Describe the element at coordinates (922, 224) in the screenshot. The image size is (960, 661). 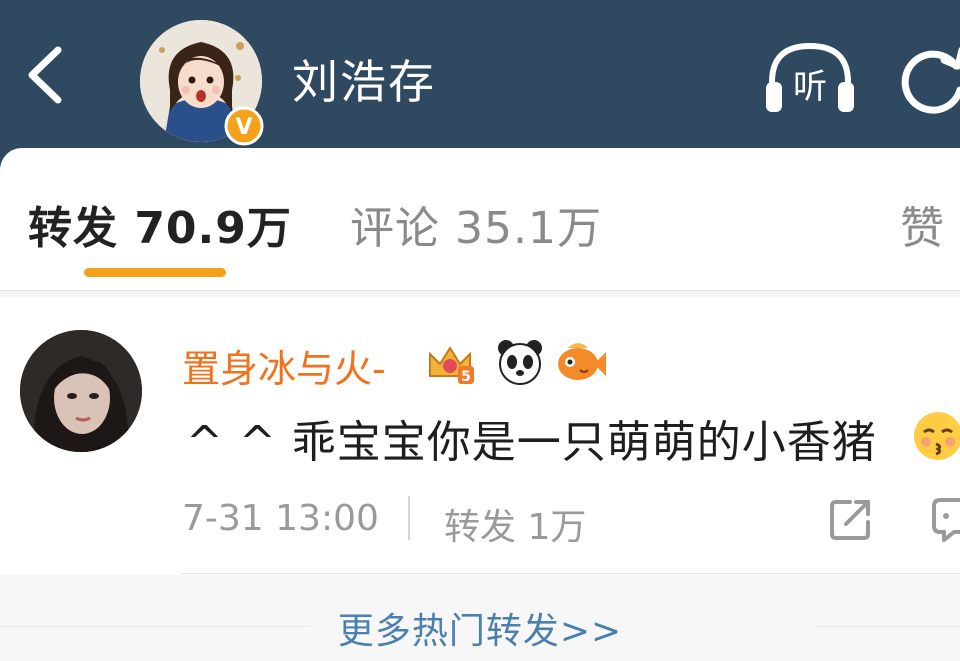
I see `tab-like: 赞` at that location.